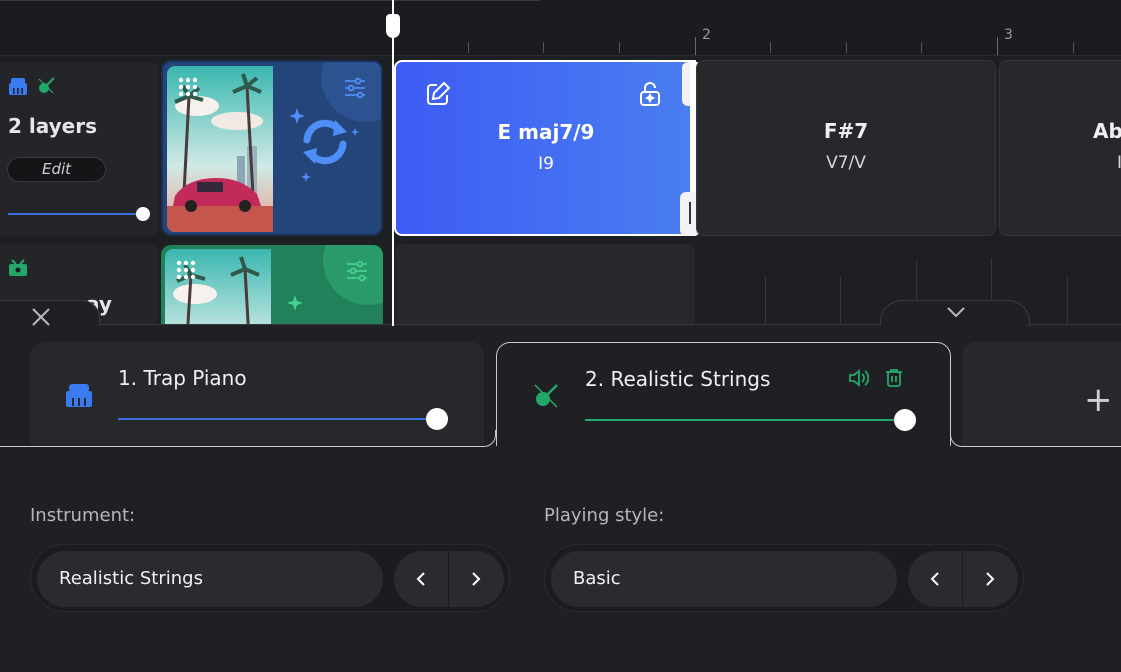 The width and height of the screenshot is (1121, 672). I want to click on edit-chord-icon, so click(438, 94).